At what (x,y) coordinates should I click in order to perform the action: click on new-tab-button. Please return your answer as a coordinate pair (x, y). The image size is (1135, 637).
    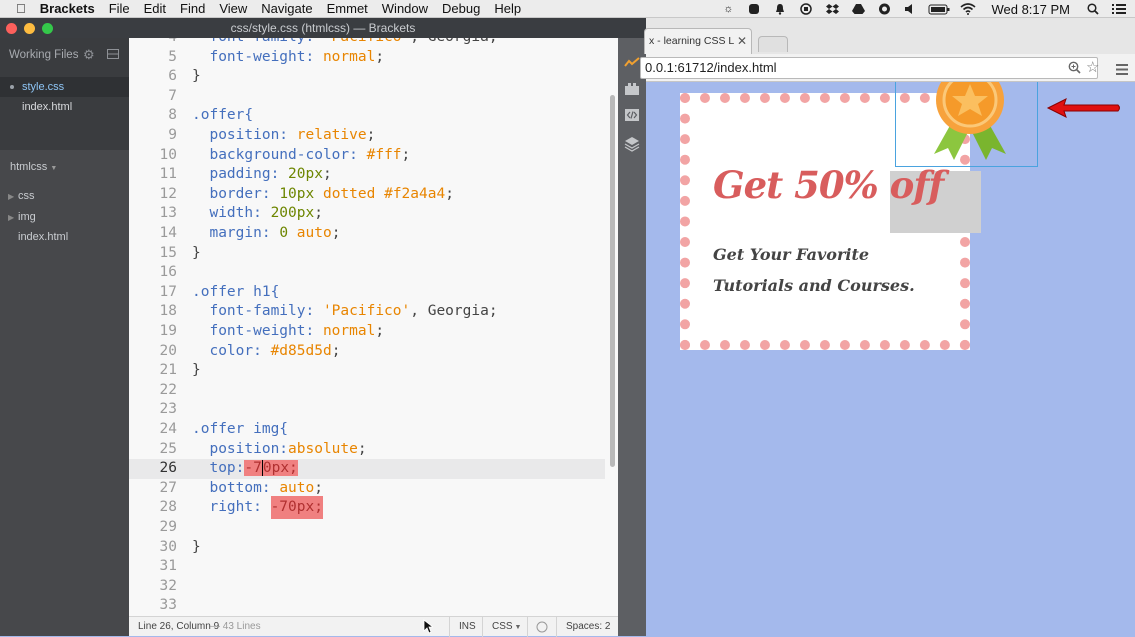
    Looking at the image, I should click on (773, 44).